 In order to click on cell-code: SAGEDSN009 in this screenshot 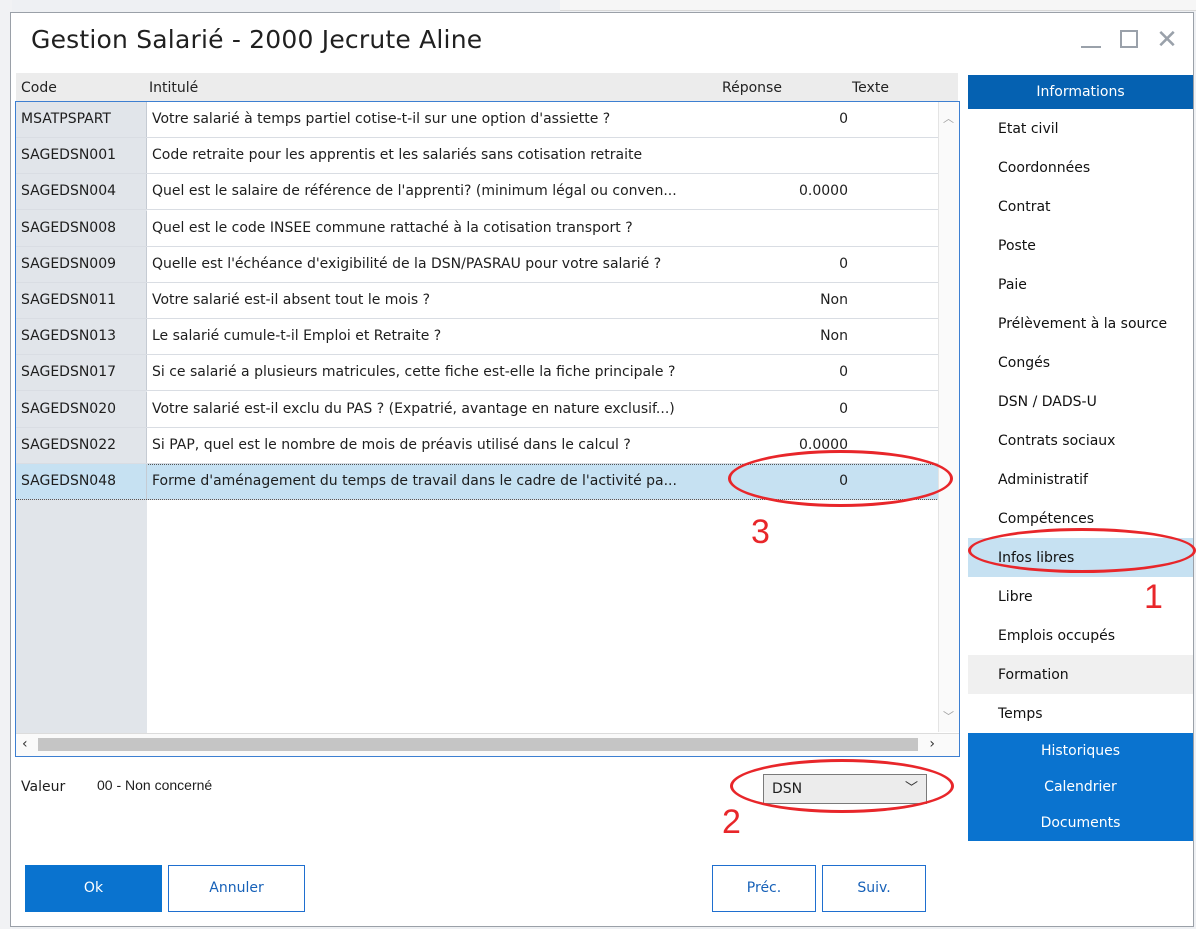, I will do `click(81, 264)`.